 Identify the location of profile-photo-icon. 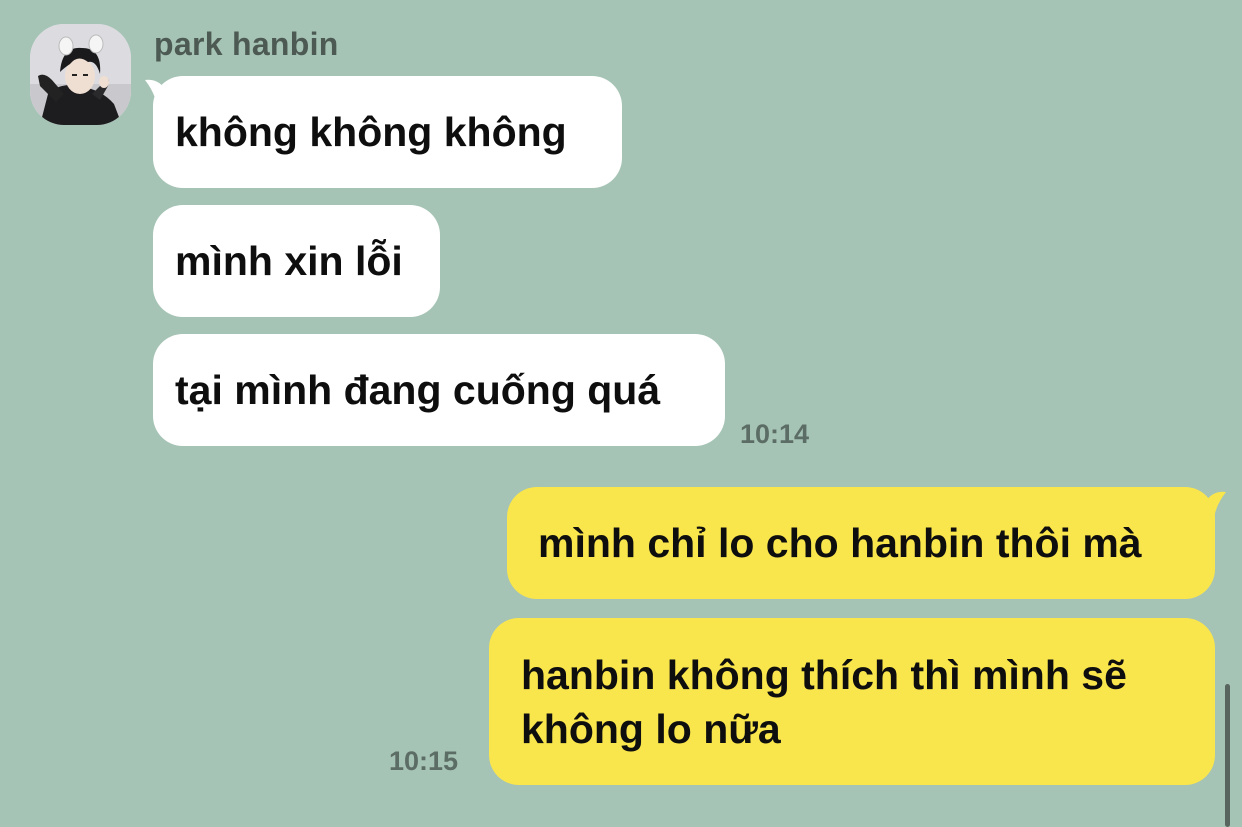
(80, 74).